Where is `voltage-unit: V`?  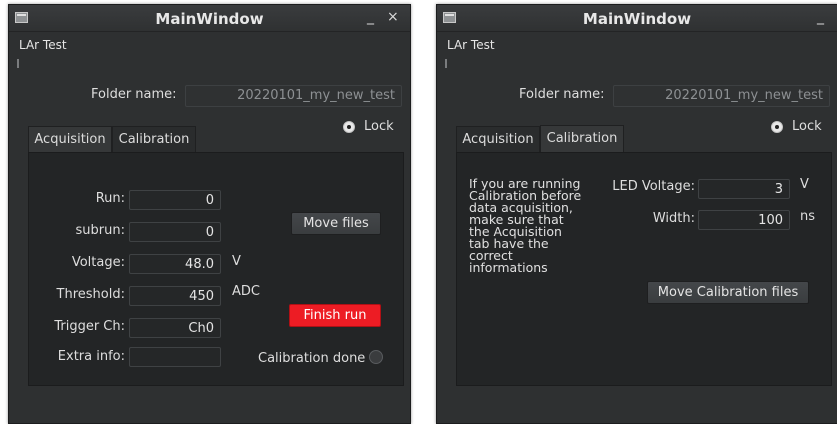
voltage-unit: V is located at coordinates (236, 261).